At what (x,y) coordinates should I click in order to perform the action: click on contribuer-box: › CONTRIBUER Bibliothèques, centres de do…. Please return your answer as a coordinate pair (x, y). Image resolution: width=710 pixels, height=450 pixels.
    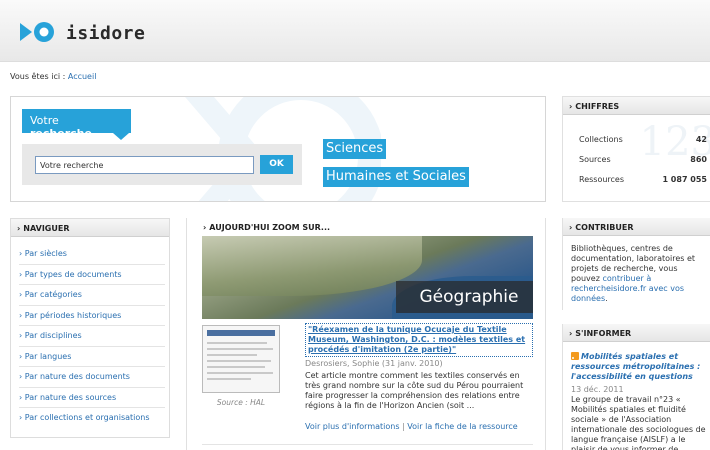
    Looking at the image, I should click on (636, 264).